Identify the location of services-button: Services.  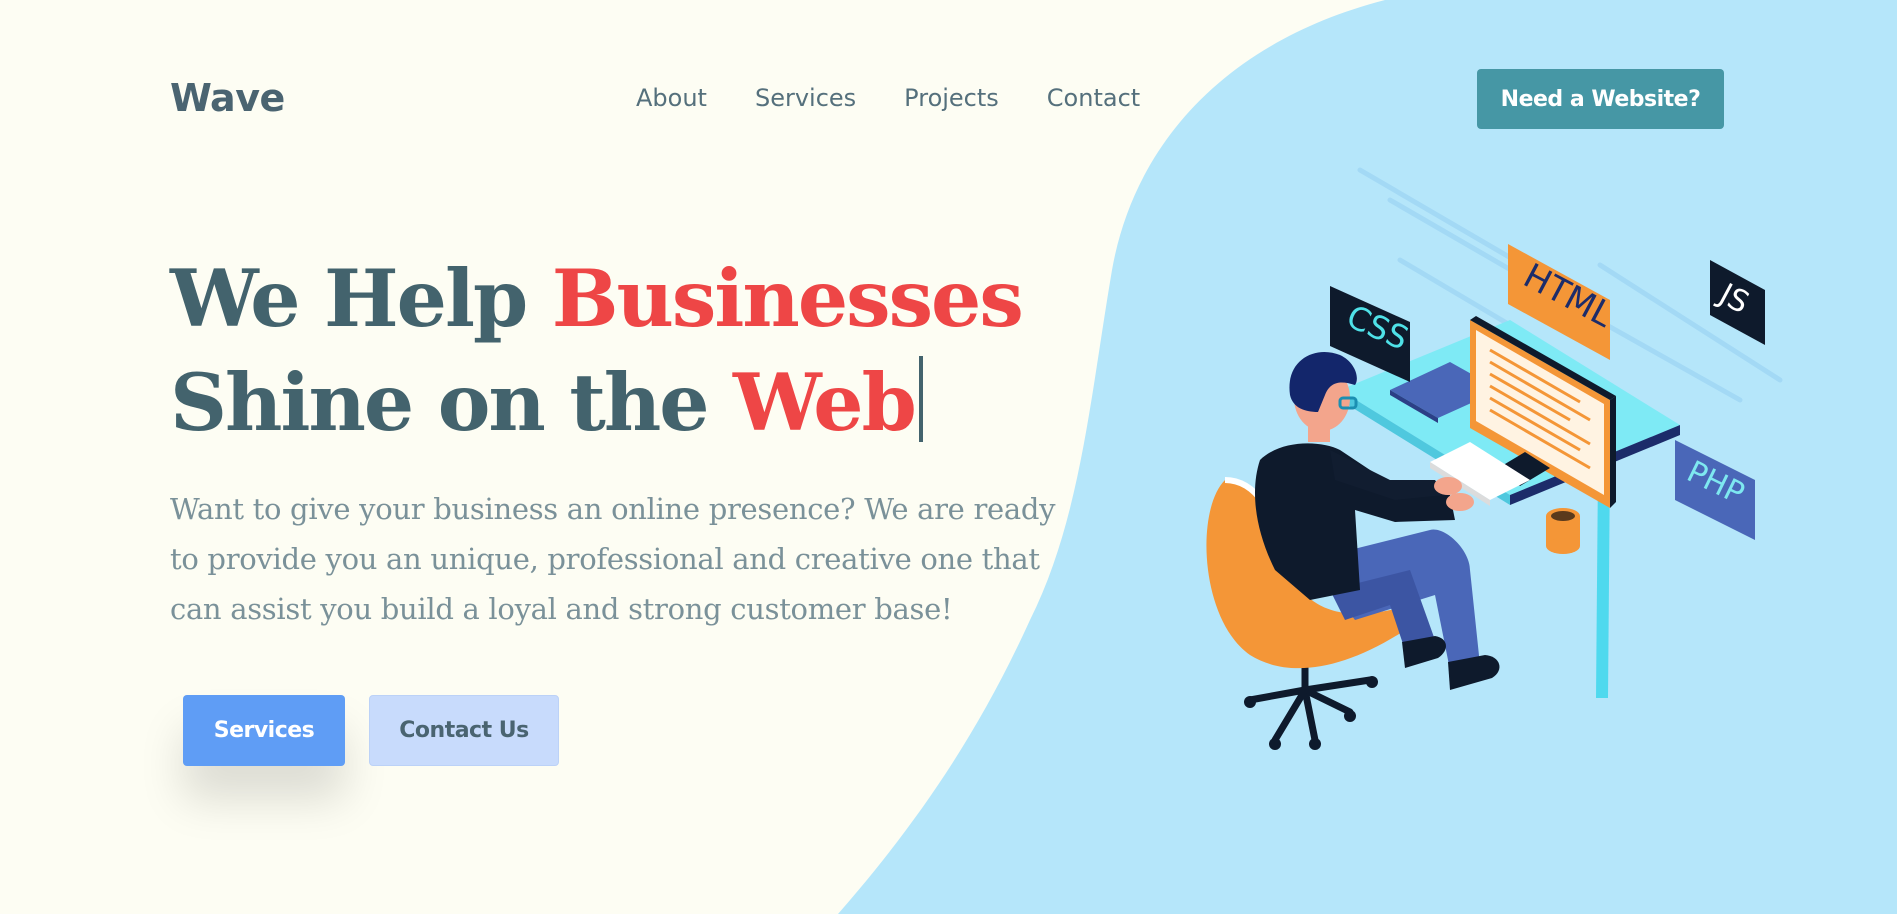
(264, 730).